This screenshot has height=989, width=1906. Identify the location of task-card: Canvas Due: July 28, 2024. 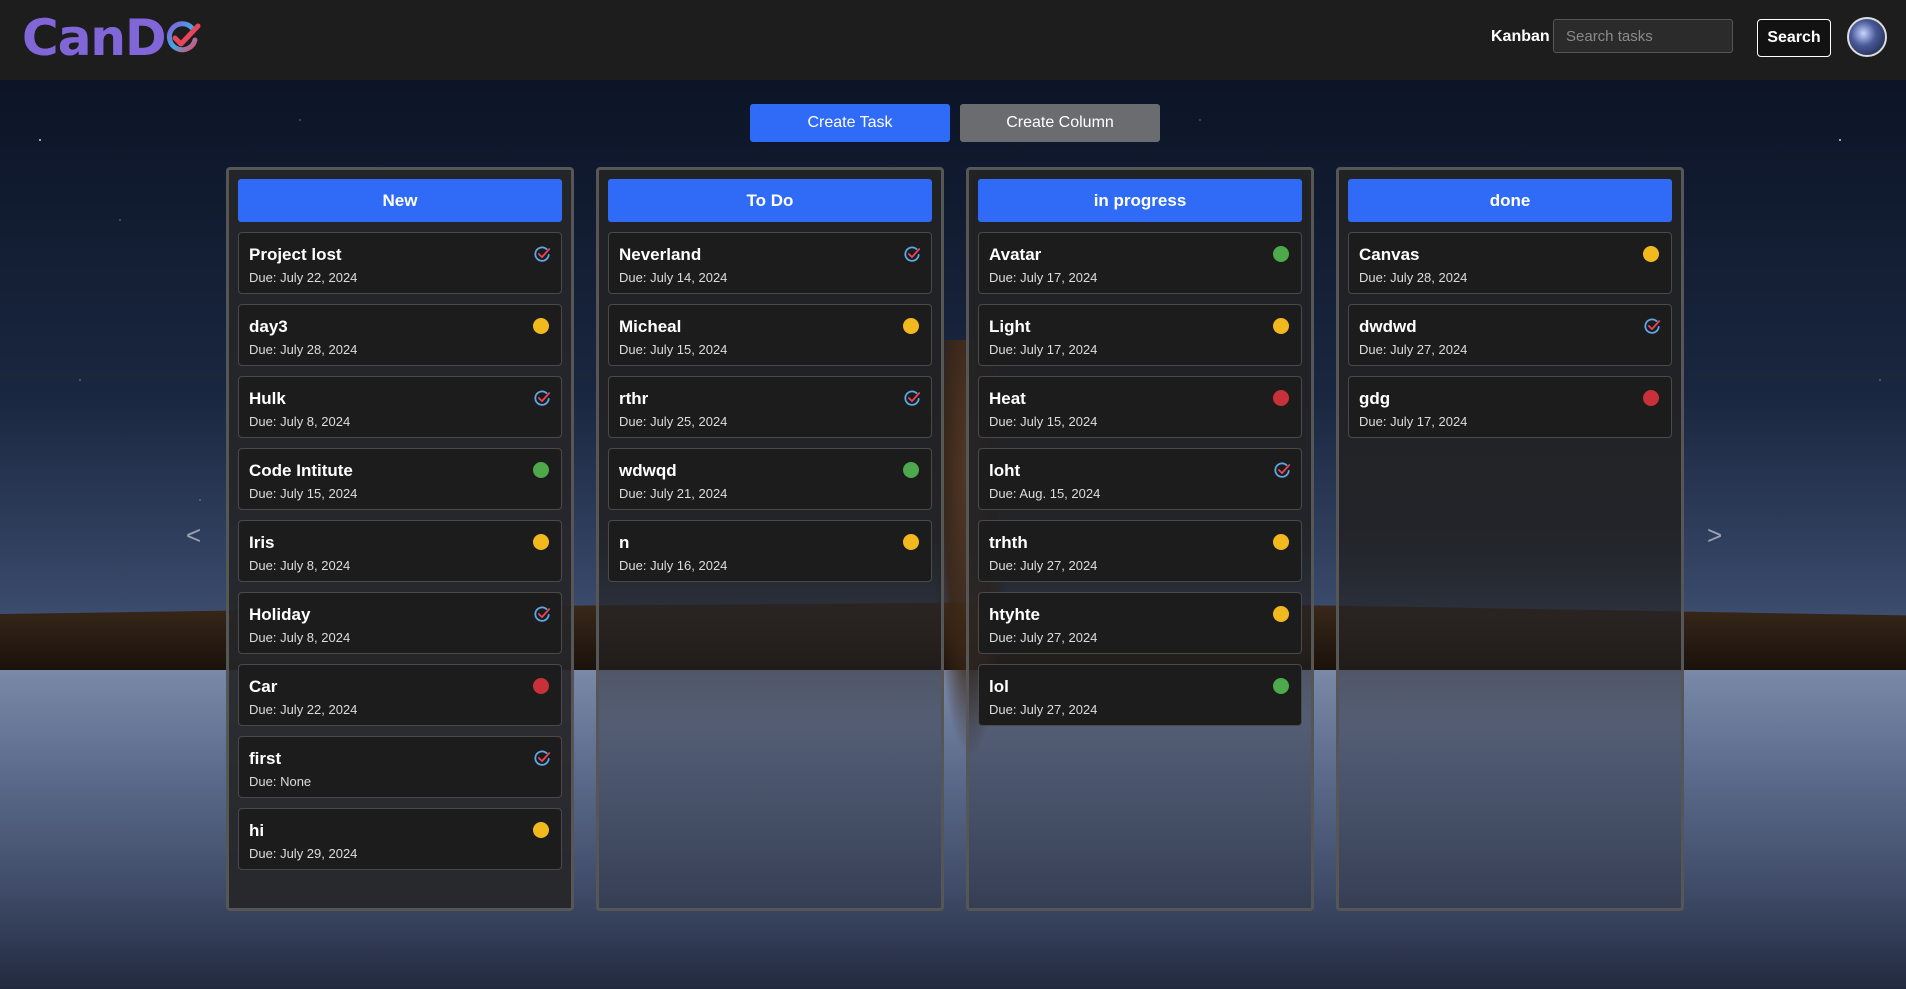
(1510, 263).